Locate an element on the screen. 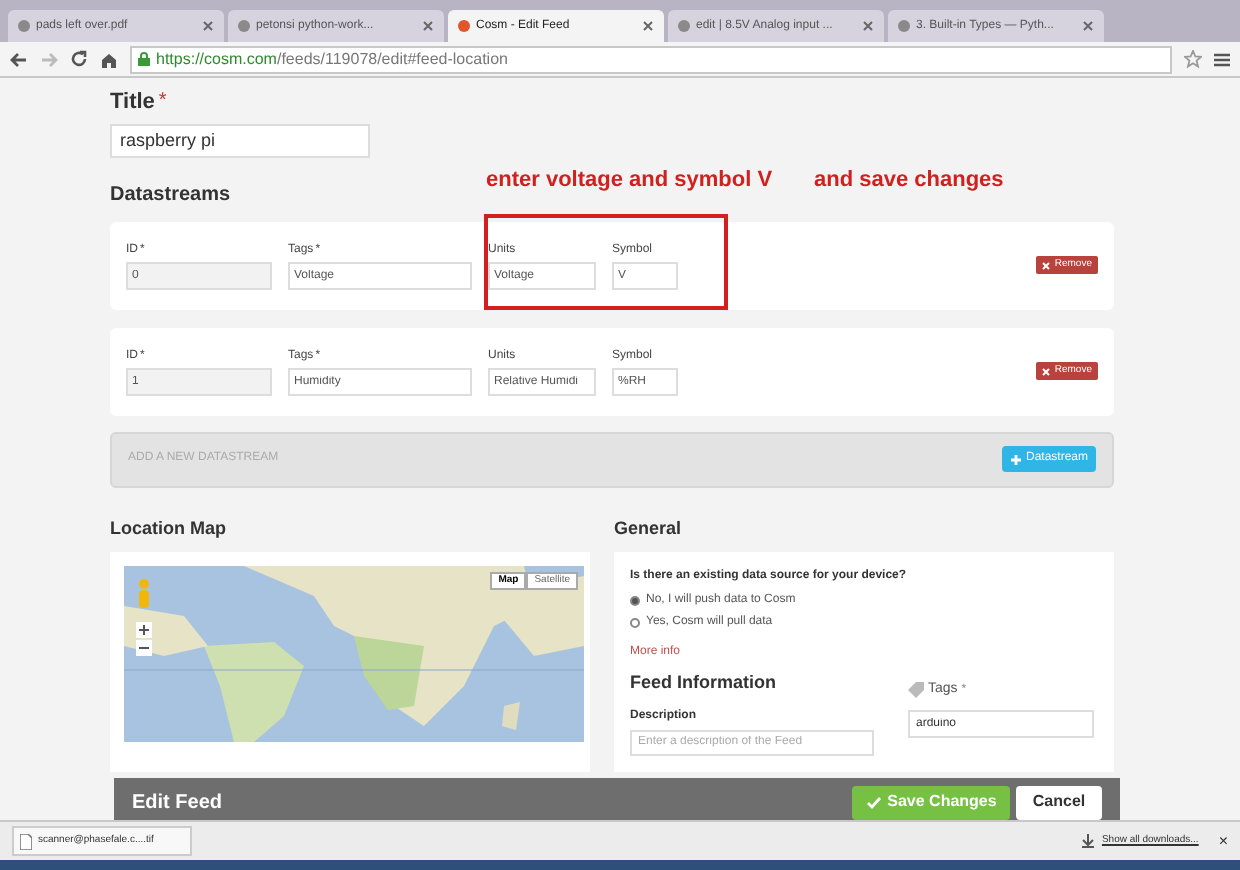 This screenshot has width=1240, height=870. home-icon is located at coordinates (109, 59).